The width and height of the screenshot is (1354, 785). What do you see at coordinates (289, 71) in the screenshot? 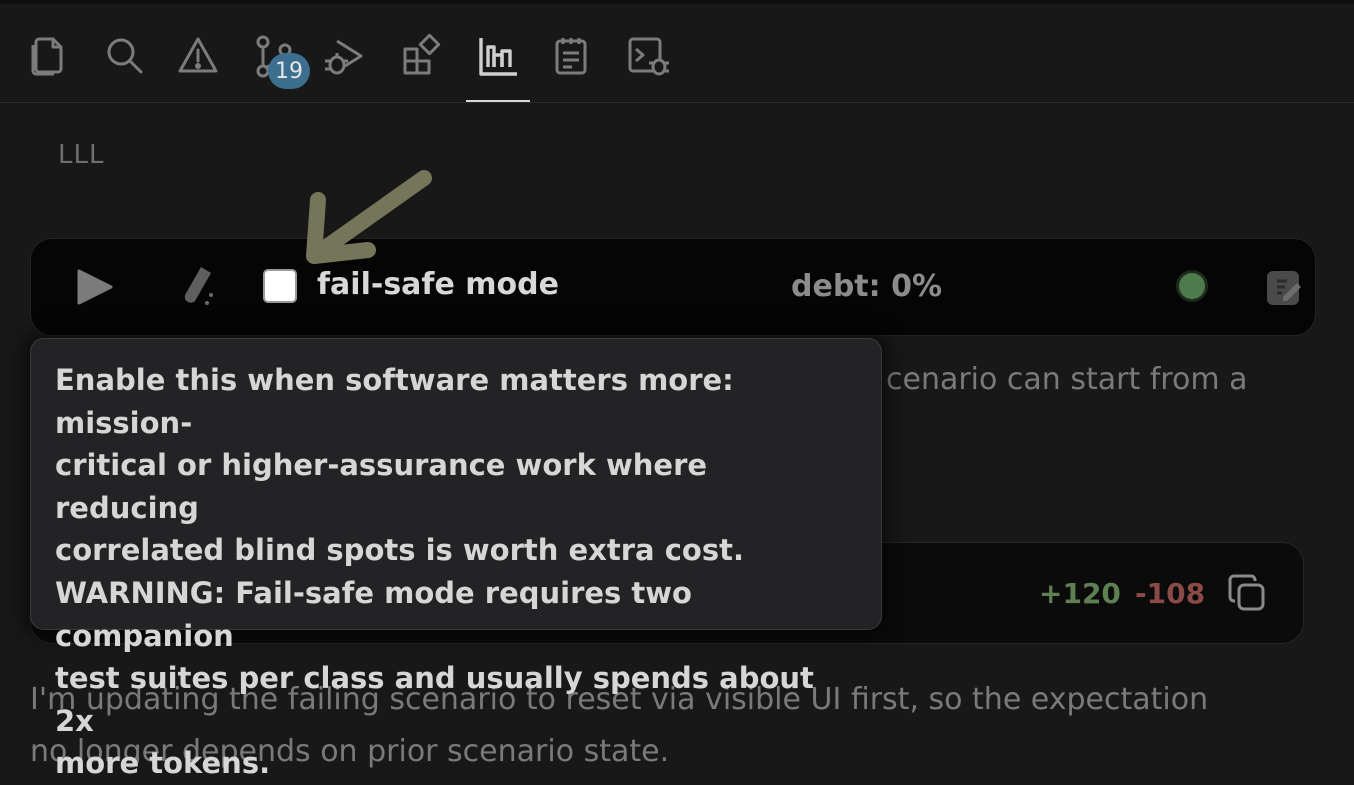
I see `source-control-badge: 19` at bounding box center [289, 71].